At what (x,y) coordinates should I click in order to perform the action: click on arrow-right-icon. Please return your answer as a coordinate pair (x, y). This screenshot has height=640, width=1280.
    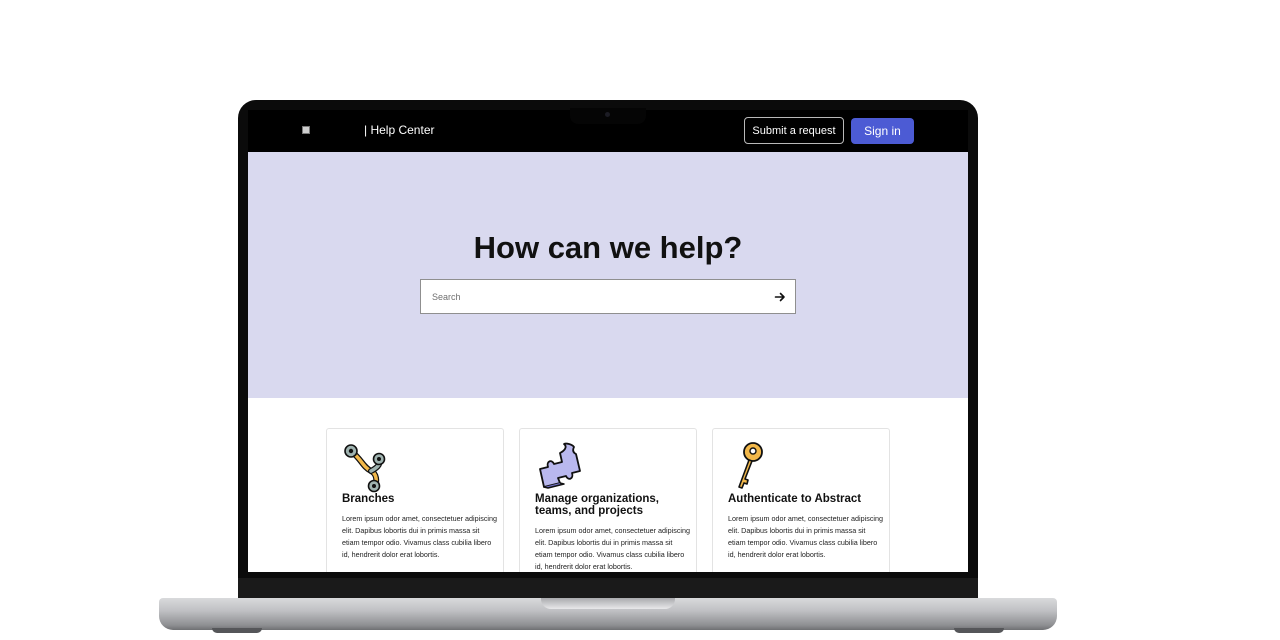
    Looking at the image, I should click on (780, 297).